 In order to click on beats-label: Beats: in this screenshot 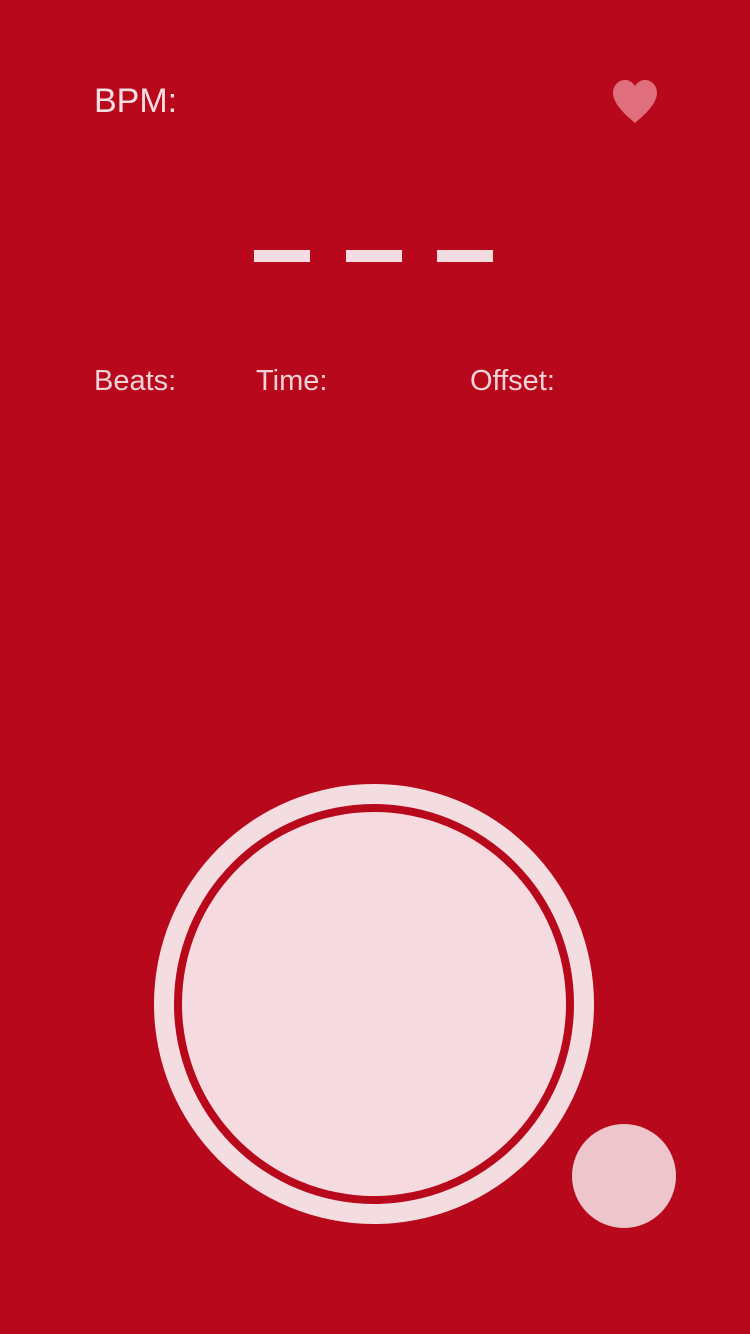, I will do `click(135, 381)`.